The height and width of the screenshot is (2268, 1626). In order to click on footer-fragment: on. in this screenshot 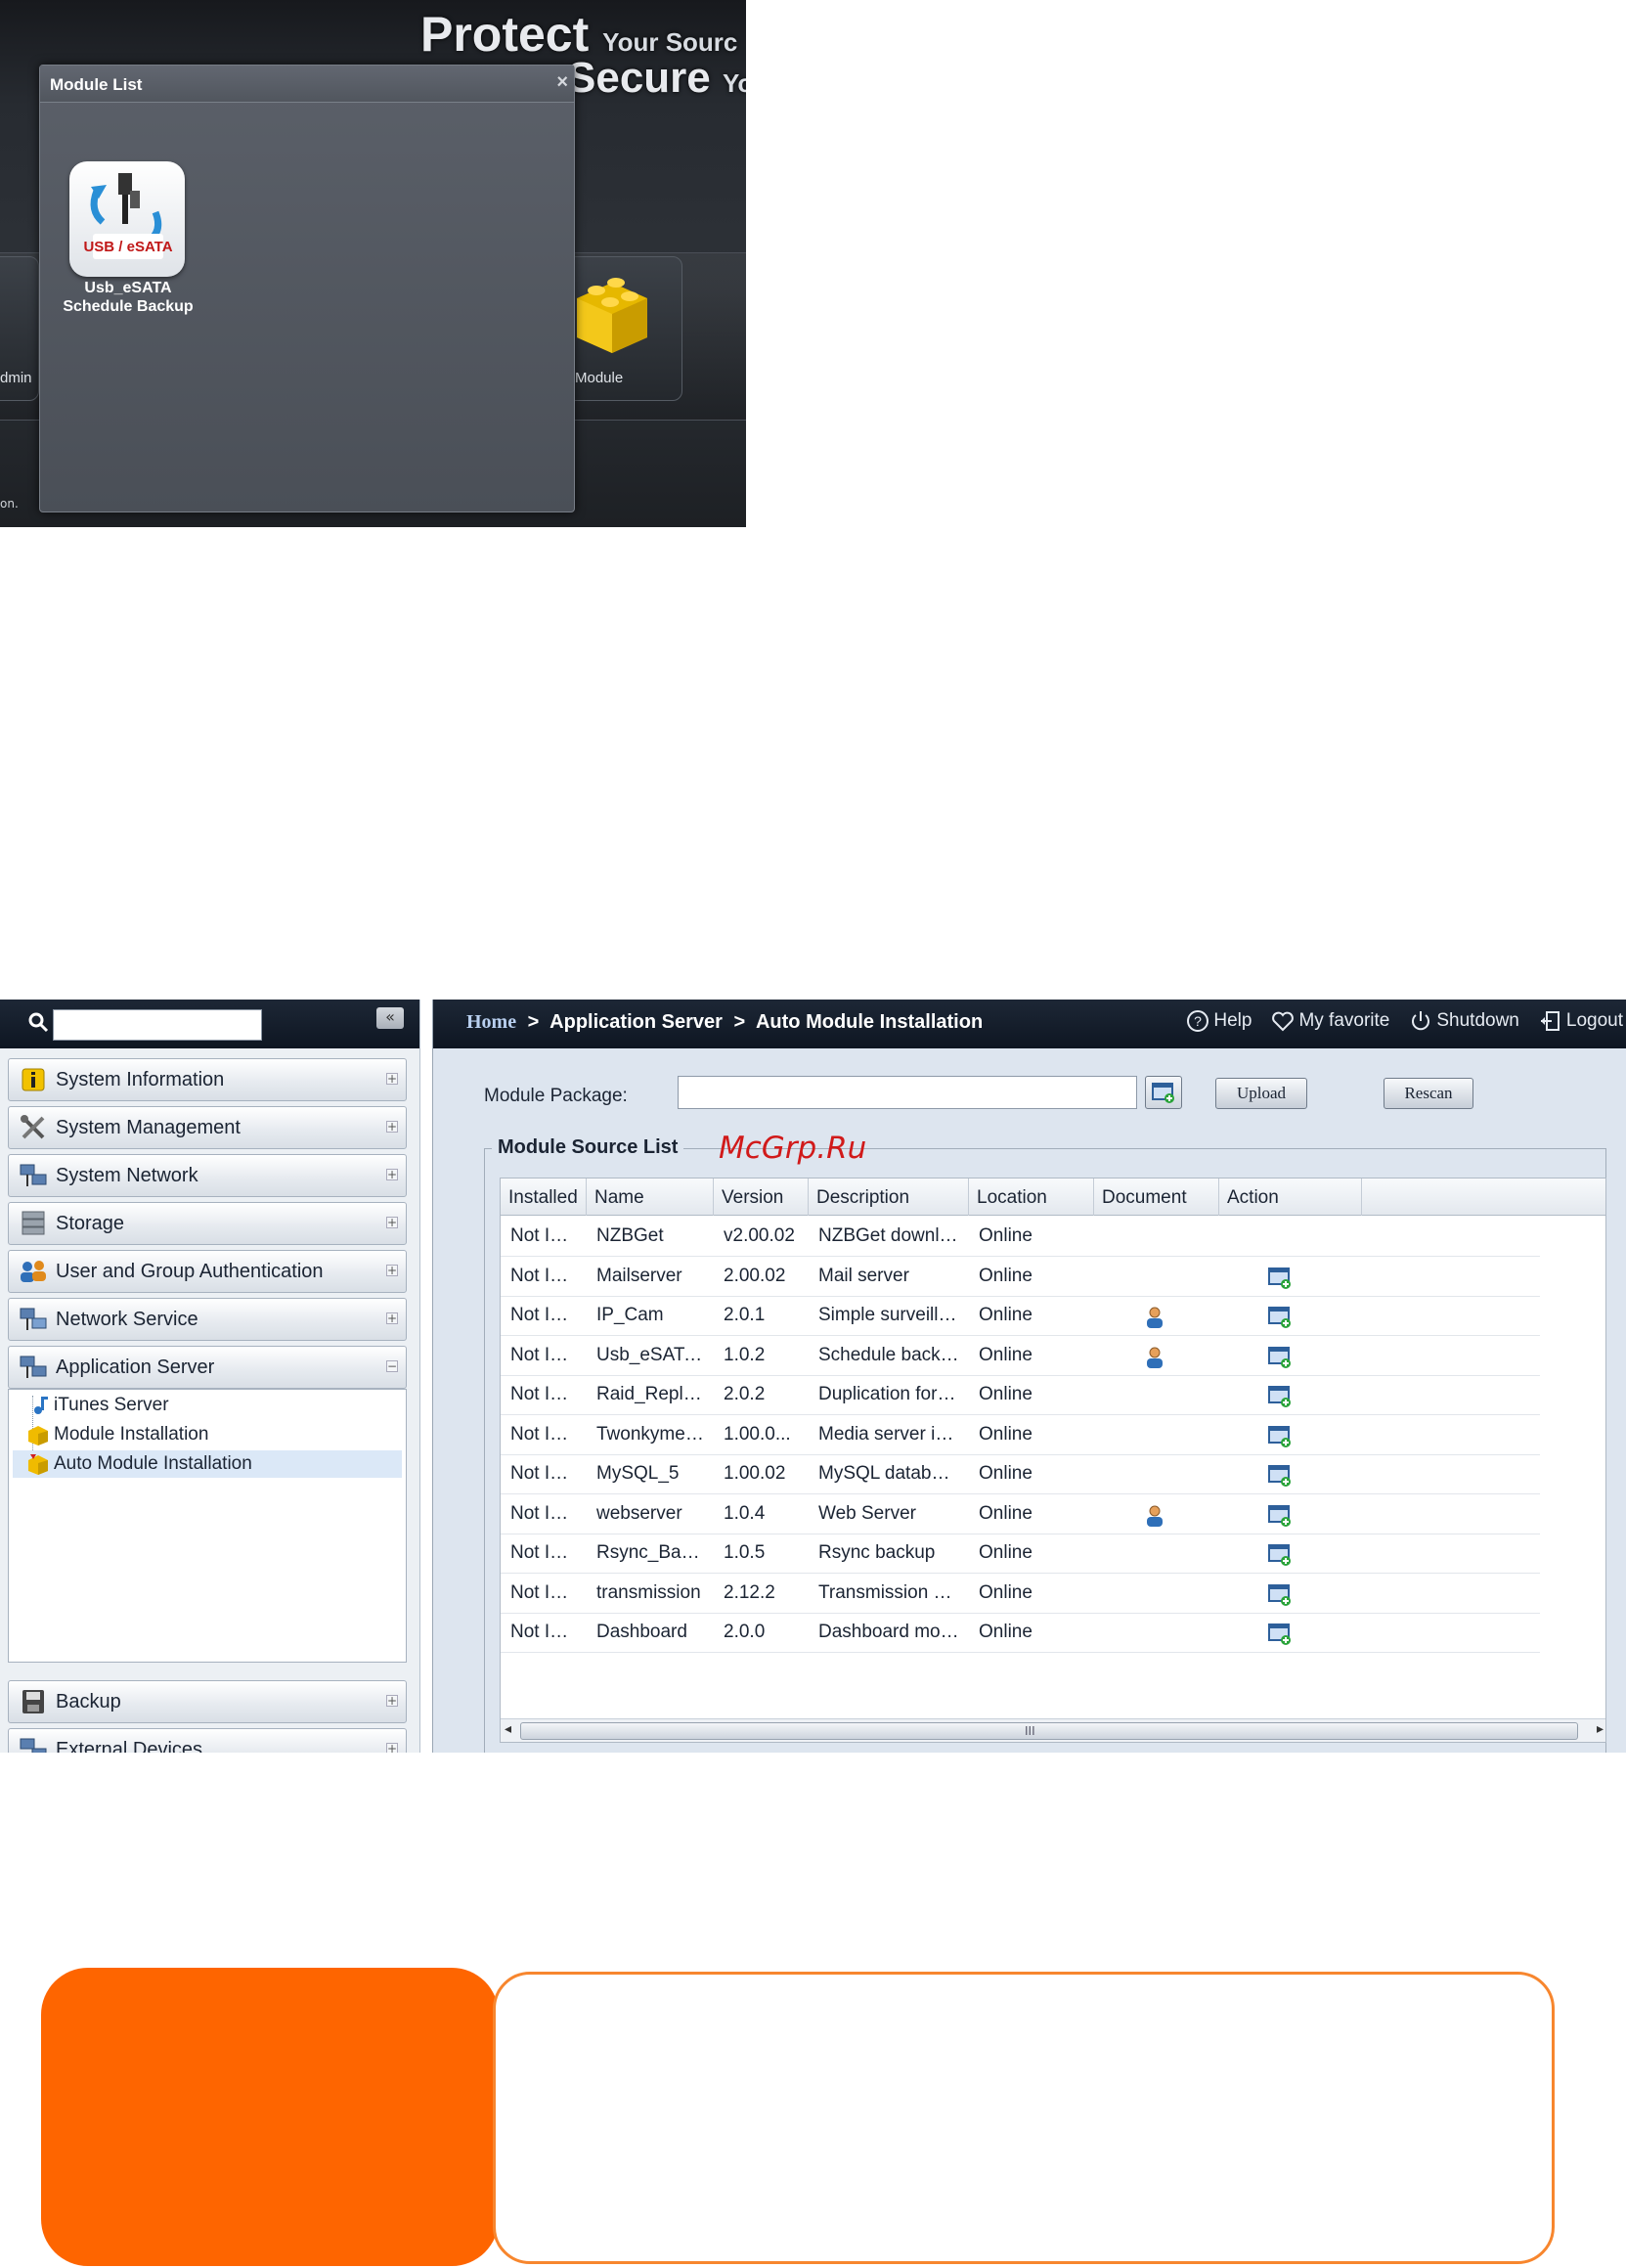, I will do `click(9, 504)`.